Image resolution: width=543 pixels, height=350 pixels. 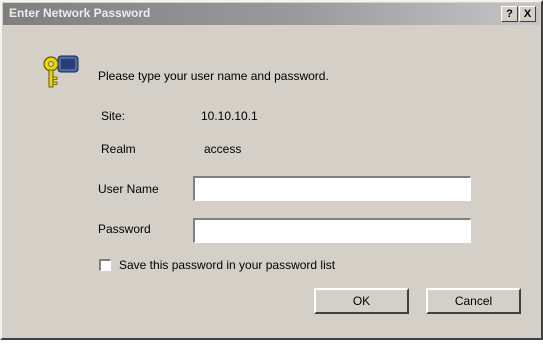 I want to click on save-password-checkbox, so click(x=105, y=265).